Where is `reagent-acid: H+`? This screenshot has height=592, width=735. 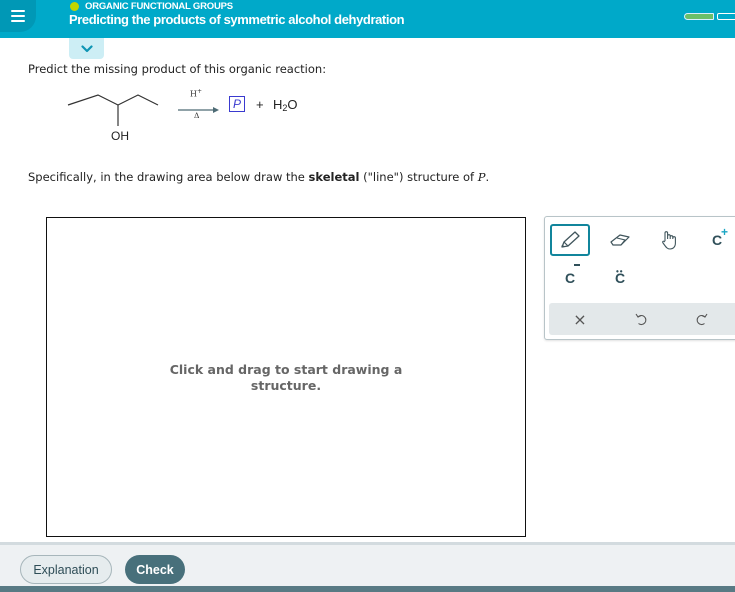 reagent-acid: H+ is located at coordinates (196, 93).